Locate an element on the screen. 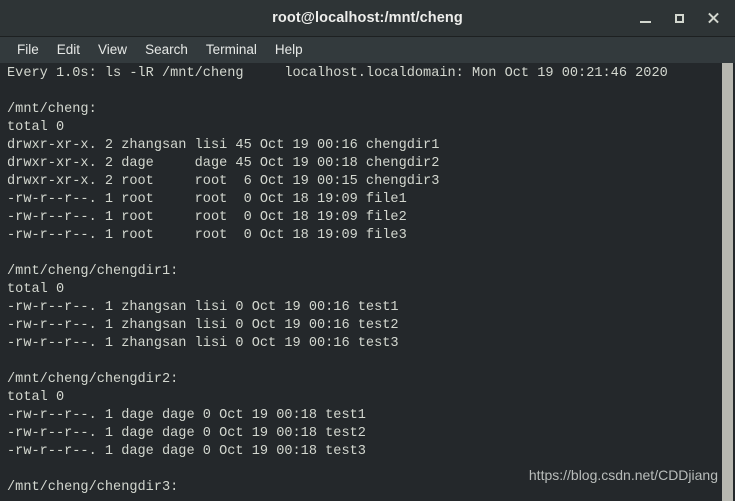  title-bar: root@localhost:/mnt/cheng is located at coordinates (367, 18).